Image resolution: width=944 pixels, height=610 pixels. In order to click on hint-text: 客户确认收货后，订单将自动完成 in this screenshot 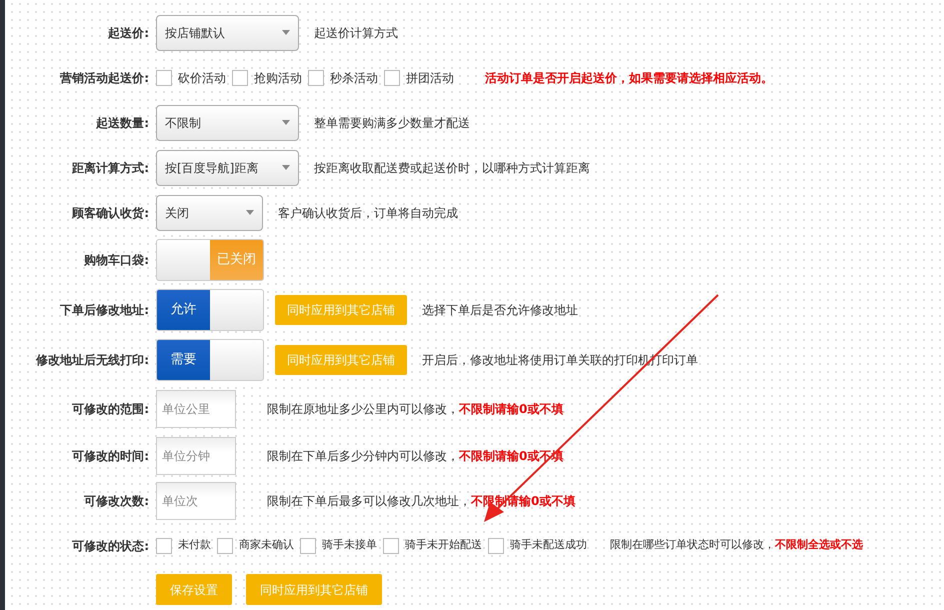, I will do `click(368, 213)`.